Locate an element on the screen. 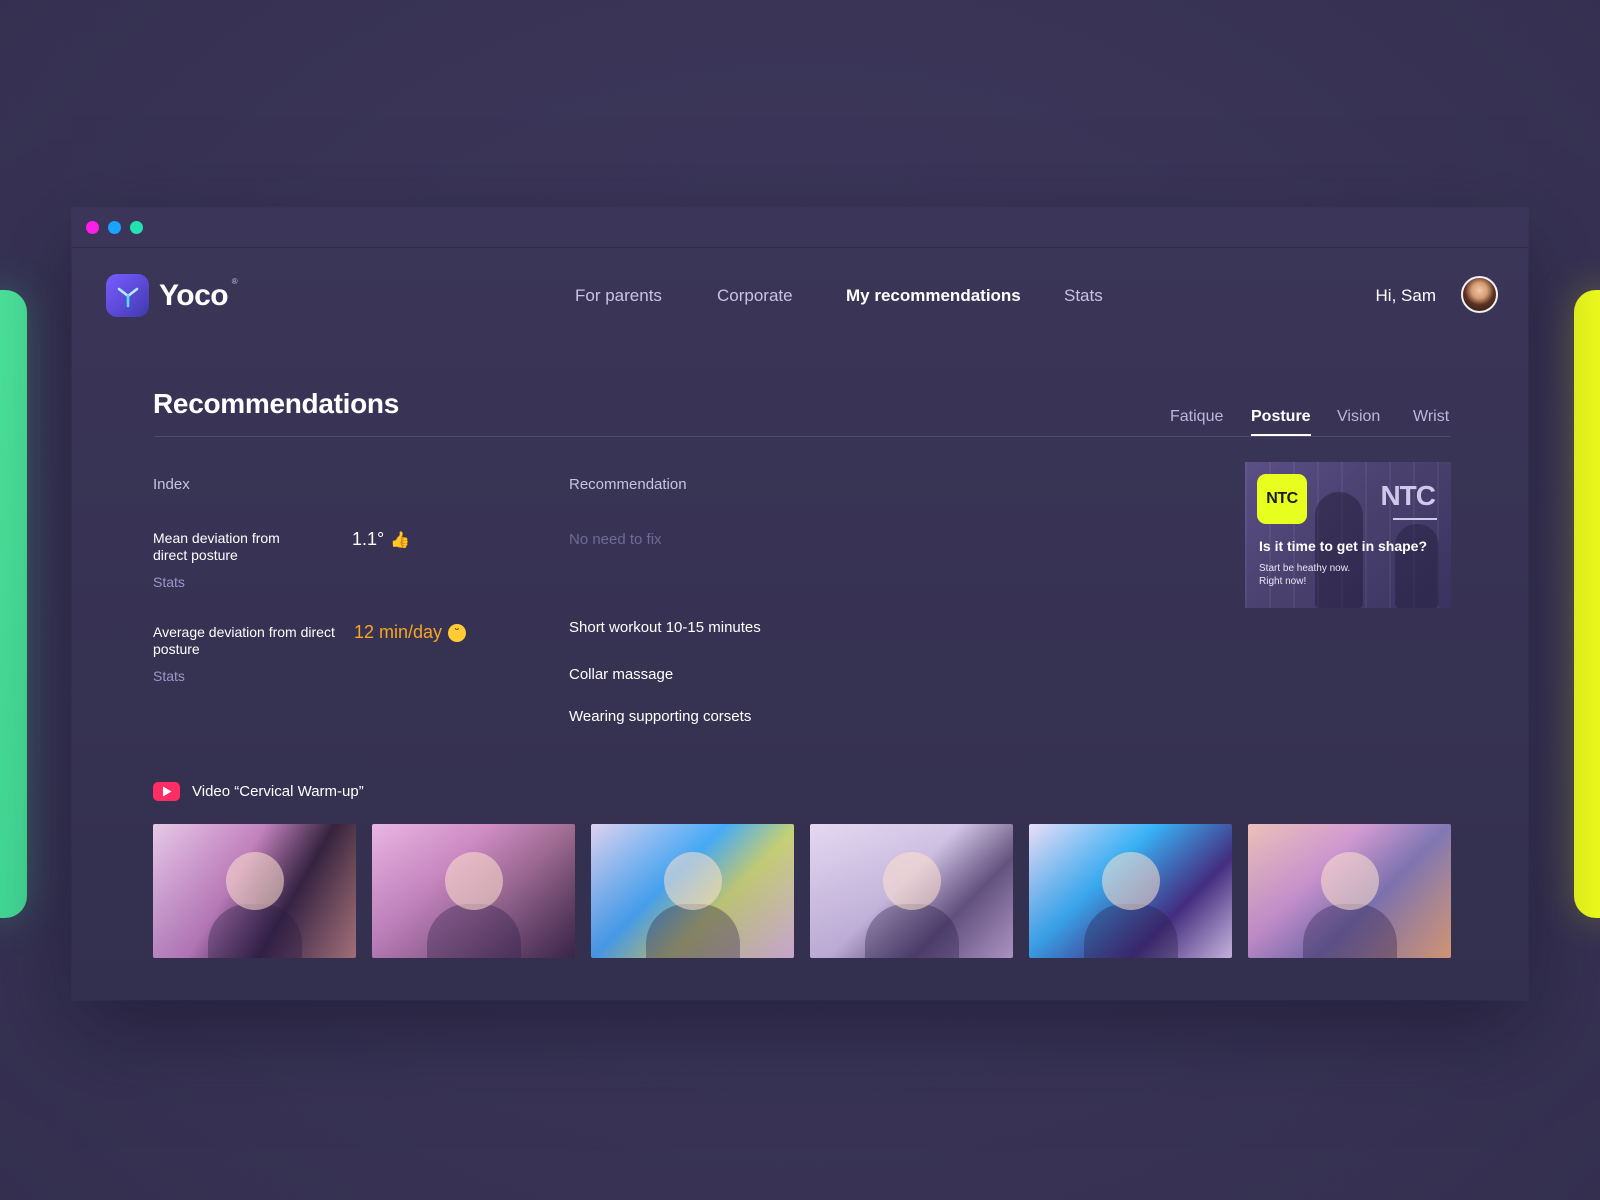  close-window-dot is located at coordinates (92, 227).